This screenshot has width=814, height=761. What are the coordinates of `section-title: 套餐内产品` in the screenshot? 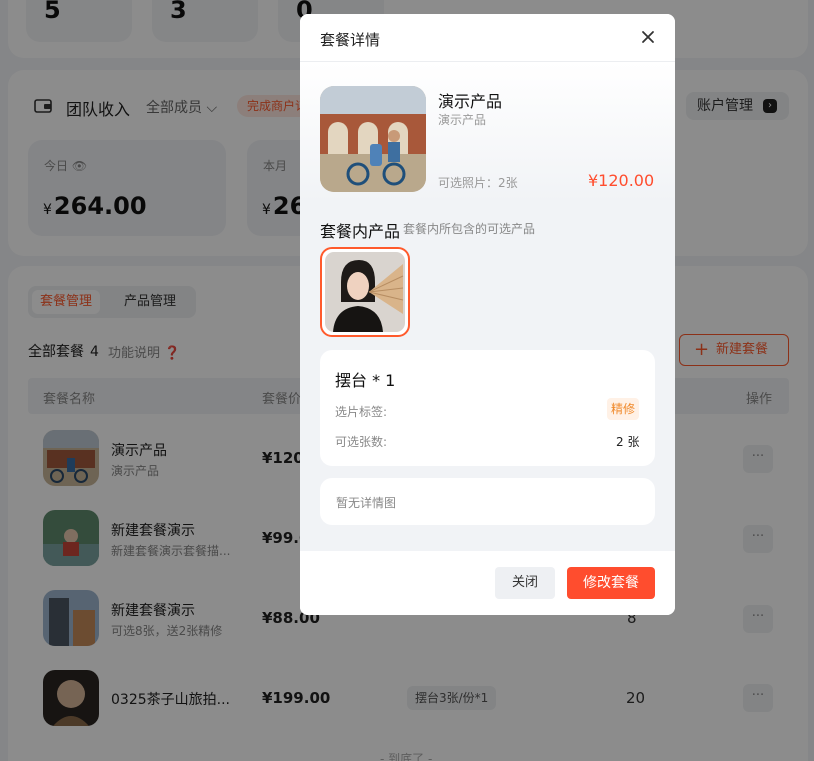 It's located at (360, 231).